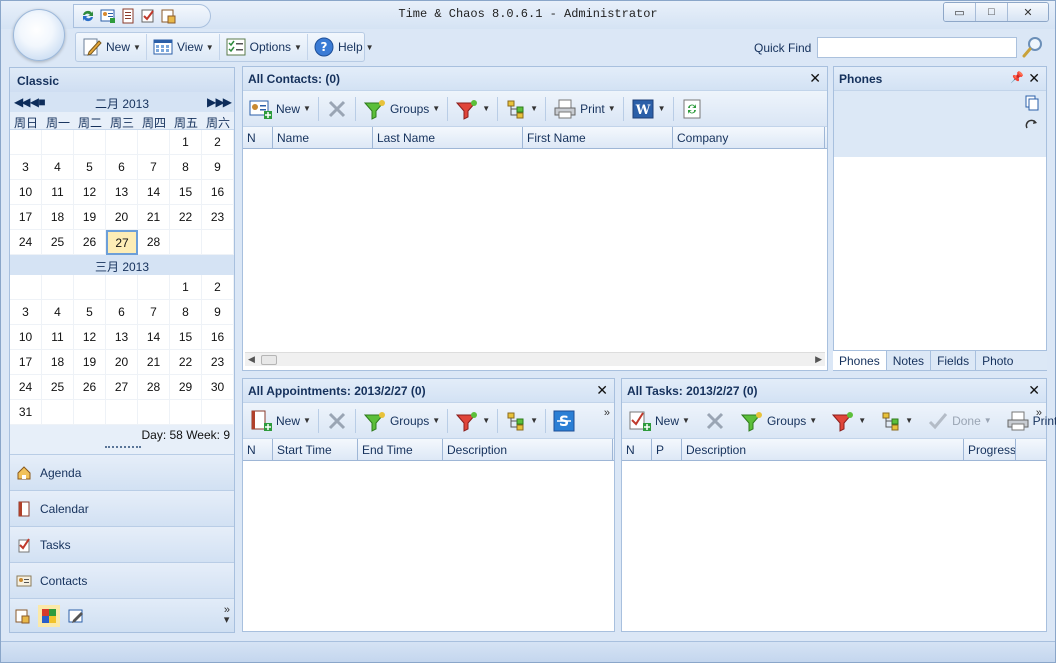 Image resolution: width=1056 pixels, height=663 pixels. Describe the element at coordinates (598, 137) in the screenshot. I see `column-header: First Name` at that location.